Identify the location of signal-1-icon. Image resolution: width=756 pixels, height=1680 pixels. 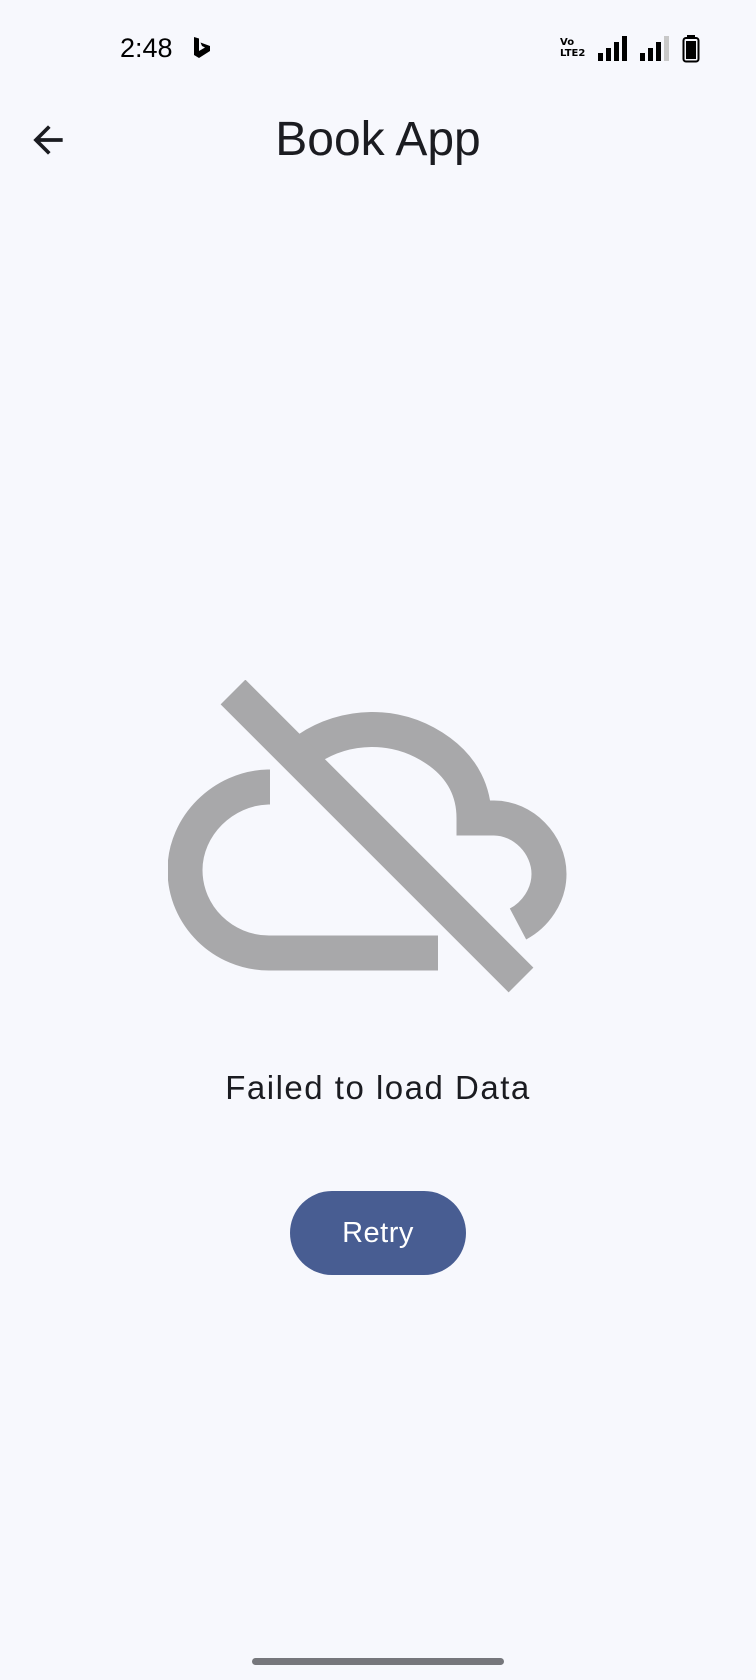
(612, 48).